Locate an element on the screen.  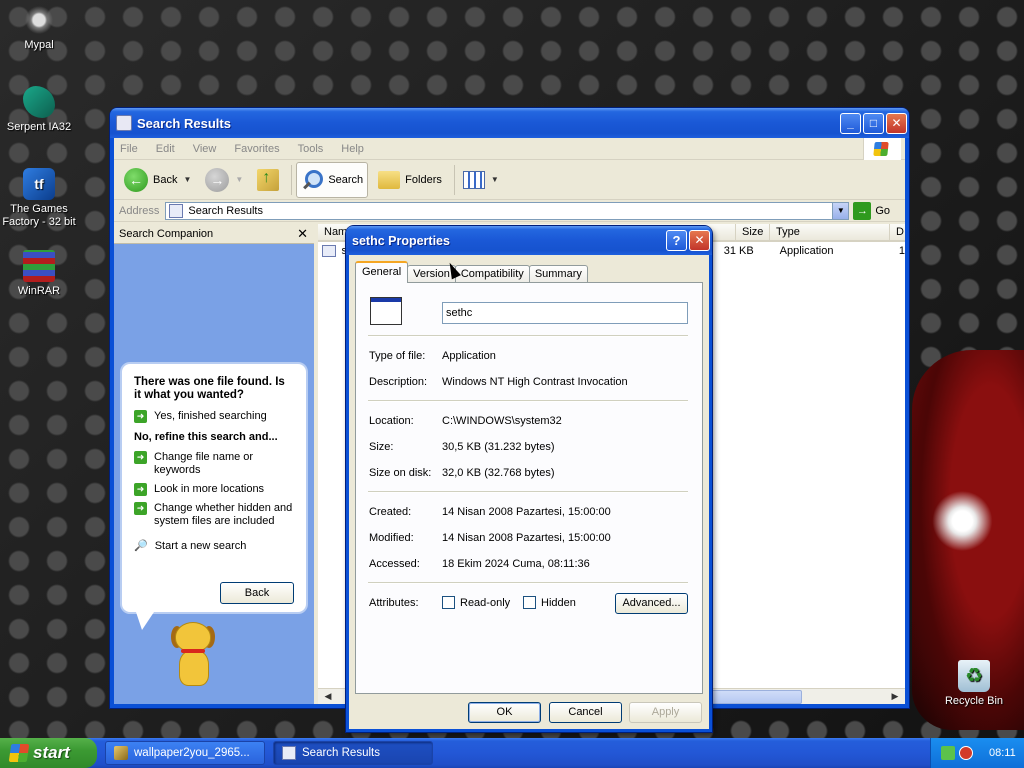
desktop-icon-label: Serpent IA32 is located at coordinates (39, 127).